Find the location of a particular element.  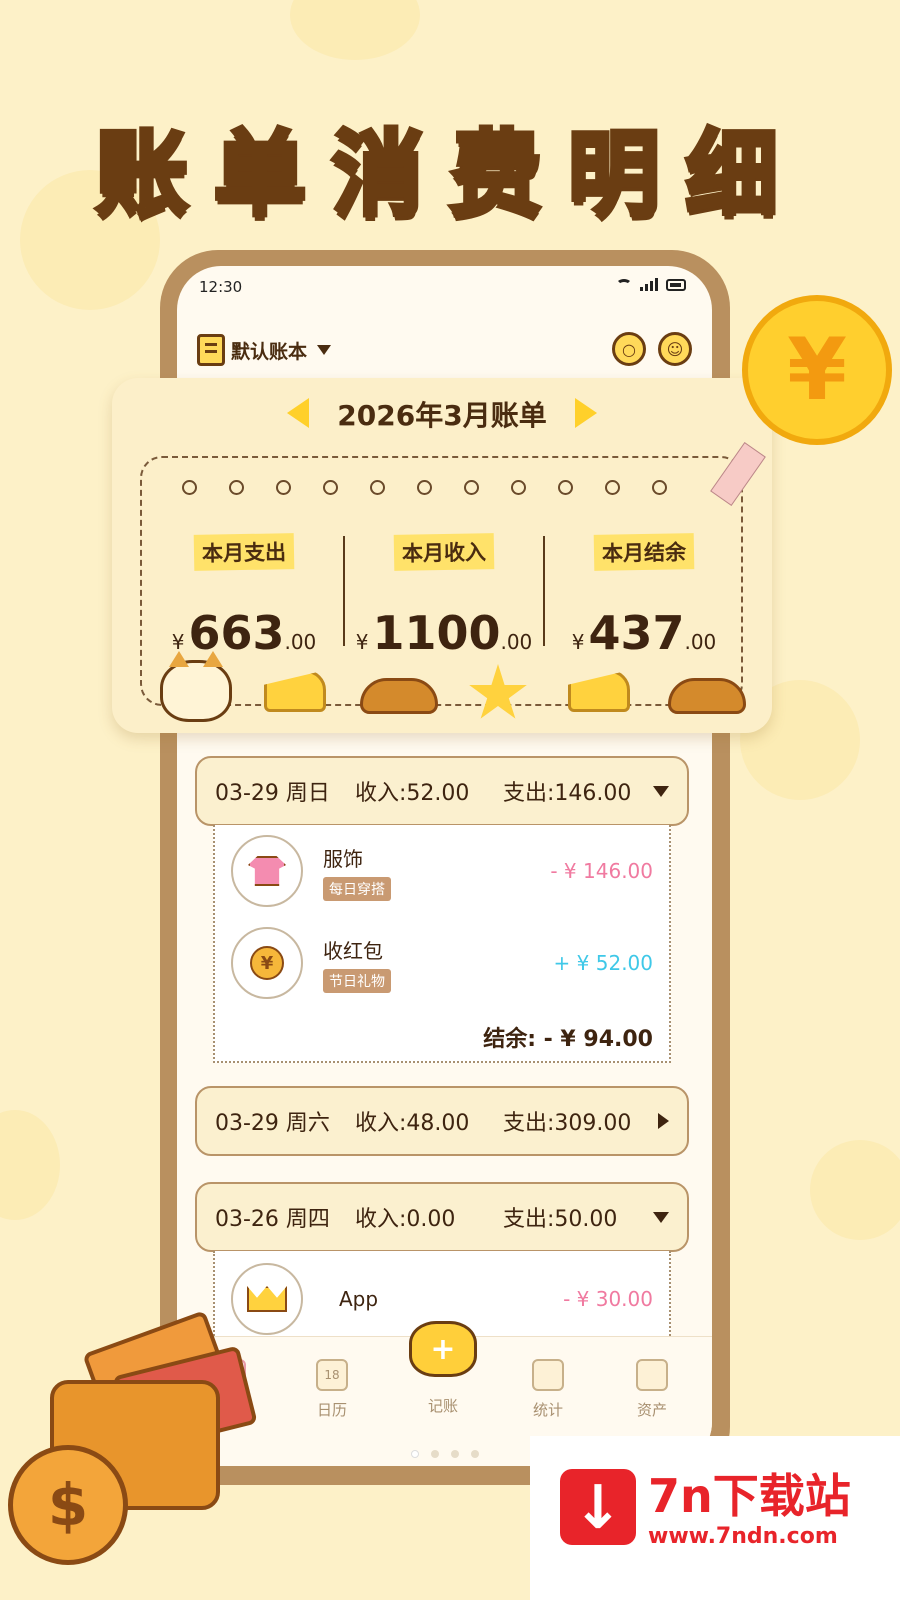

promo-headline: 账单消费明细 is located at coordinates (448, 175).